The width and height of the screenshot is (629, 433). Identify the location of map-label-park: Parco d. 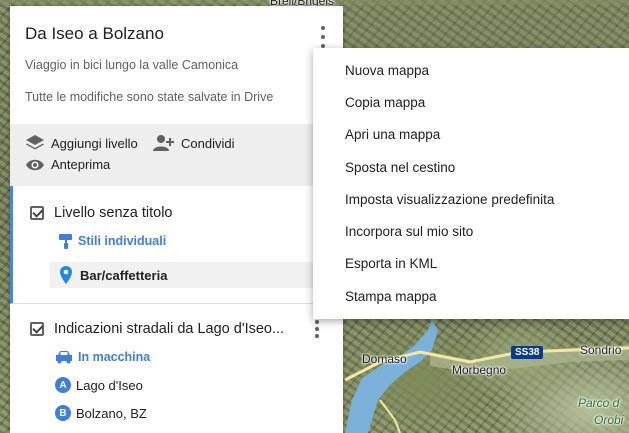
(599, 403).